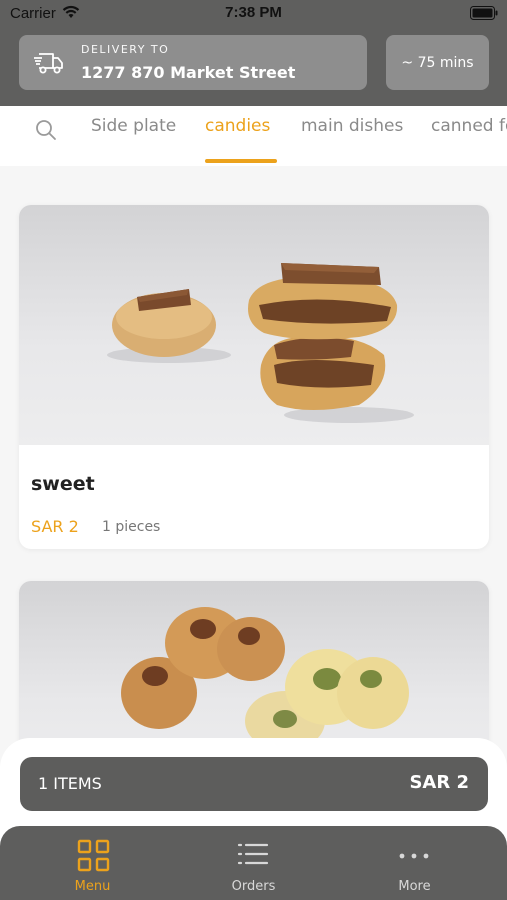 This screenshot has width=507, height=900. What do you see at coordinates (49, 63) in the screenshot?
I see `delivery-truck-icon` at bounding box center [49, 63].